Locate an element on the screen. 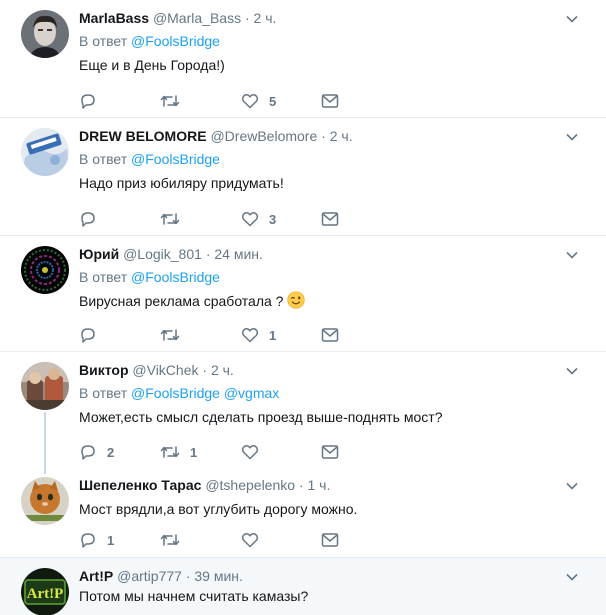 Image resolution: width=606 pixels, height=615 pixels. tweet-header: Виктор @VikChek · 2 ч. is located at coordinates (322, 370).